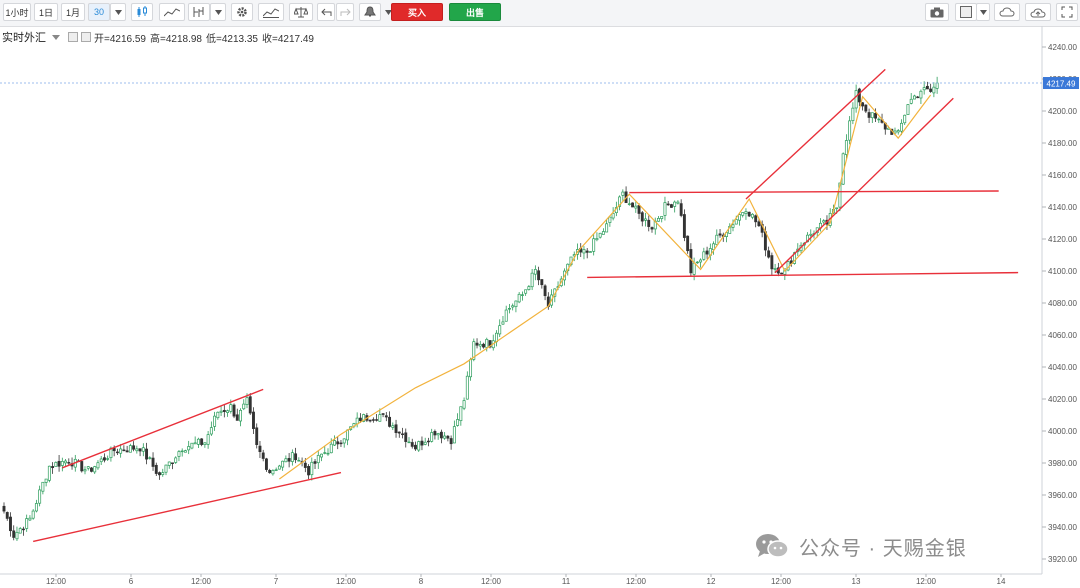 Image resolution: width=1080 pixels, height=588 pixels. What do you see at coordinates (345, 12) in the screenshot?
I see `redo-button` at bounding box center [345, 12].